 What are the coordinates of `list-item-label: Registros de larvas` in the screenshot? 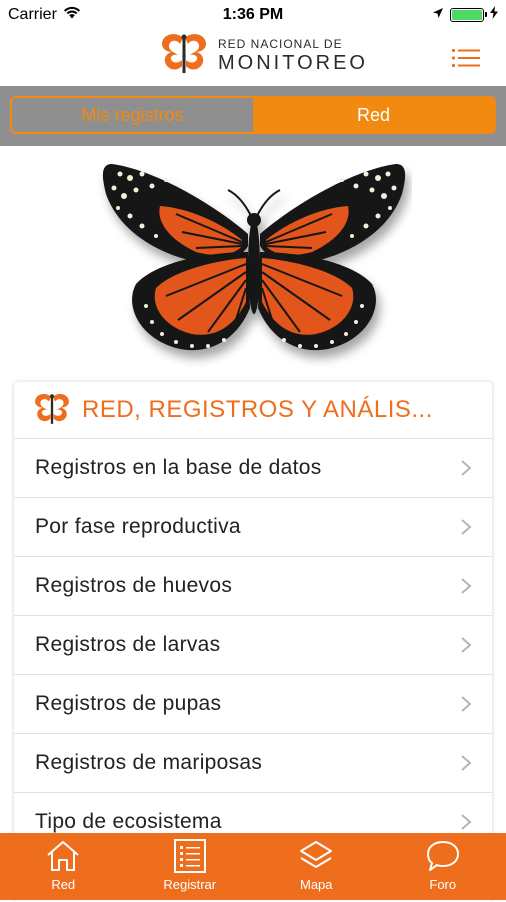 It's located at (127, 645).